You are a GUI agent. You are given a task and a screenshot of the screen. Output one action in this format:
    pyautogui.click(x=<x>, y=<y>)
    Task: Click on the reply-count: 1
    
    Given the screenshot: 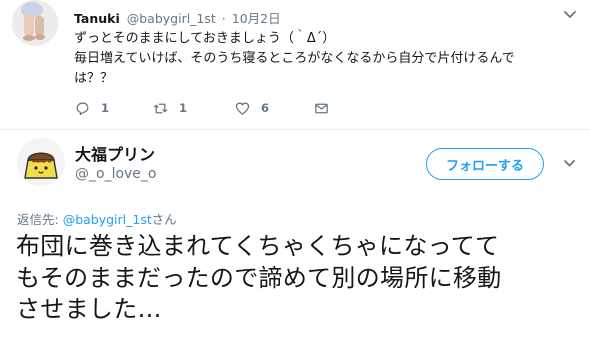 What is the action you would take?
    pyautogui.click(x=105, y=108)
    